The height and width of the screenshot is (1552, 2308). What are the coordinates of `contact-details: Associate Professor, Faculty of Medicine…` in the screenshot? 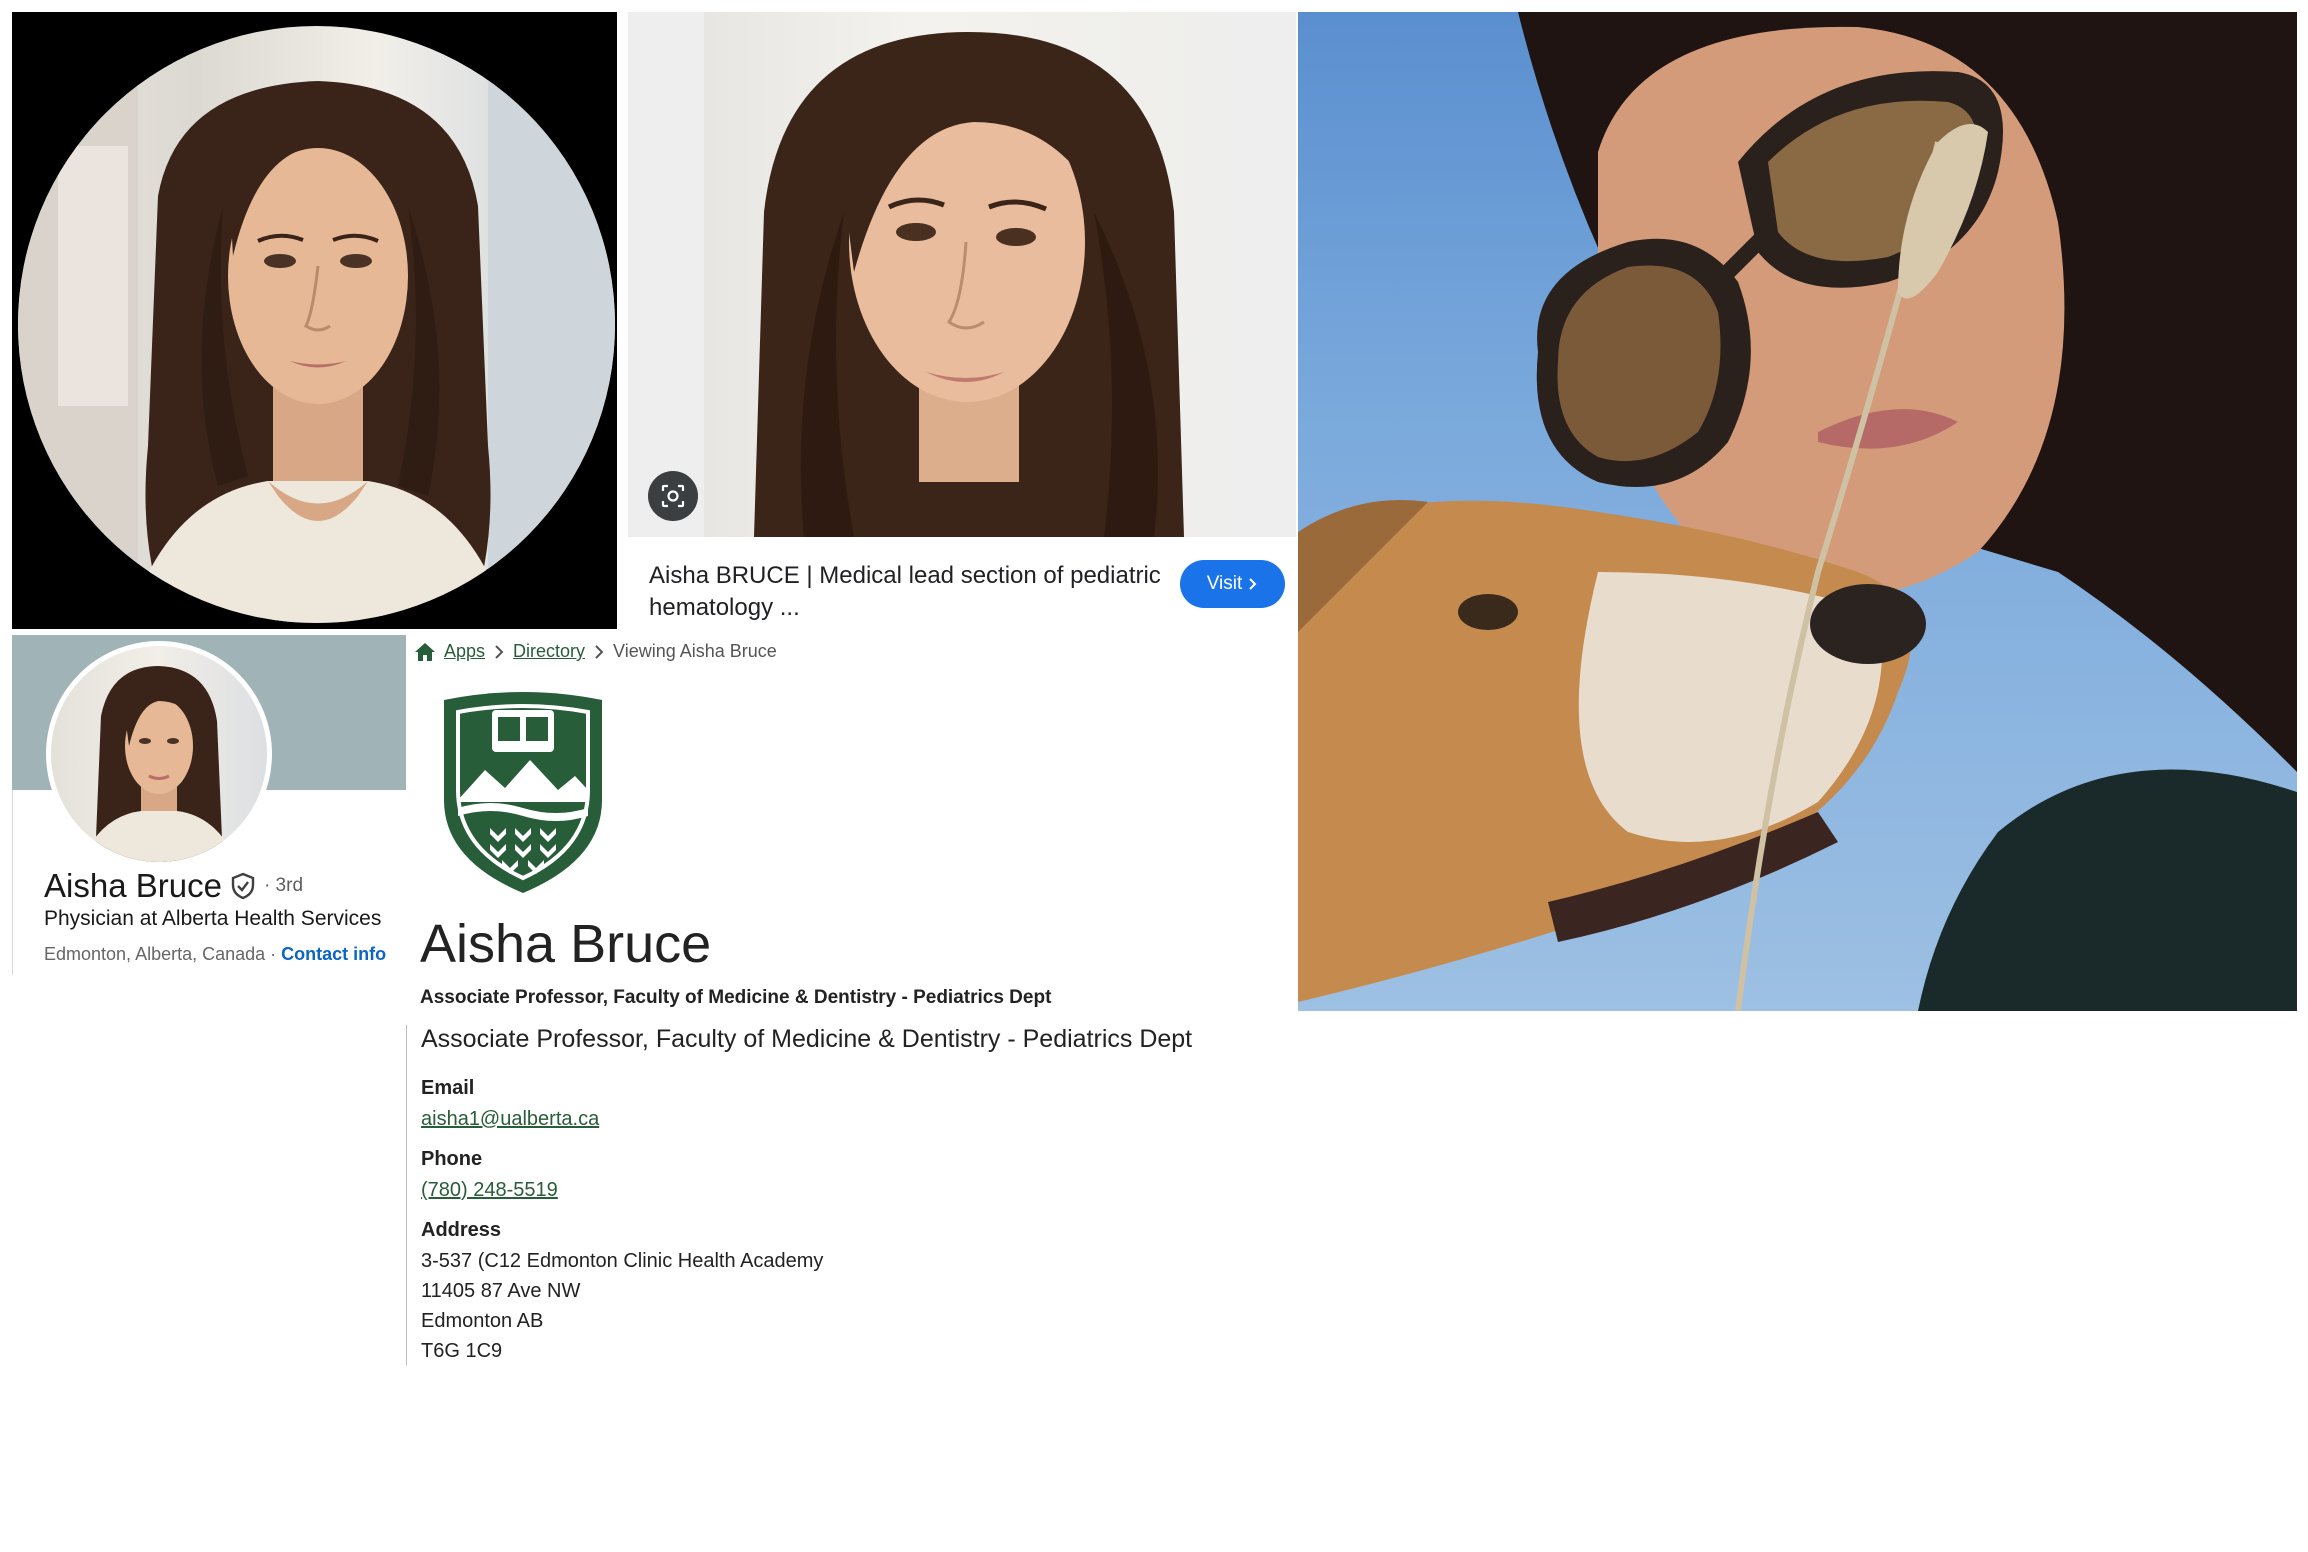 It's located at (846, 1195).